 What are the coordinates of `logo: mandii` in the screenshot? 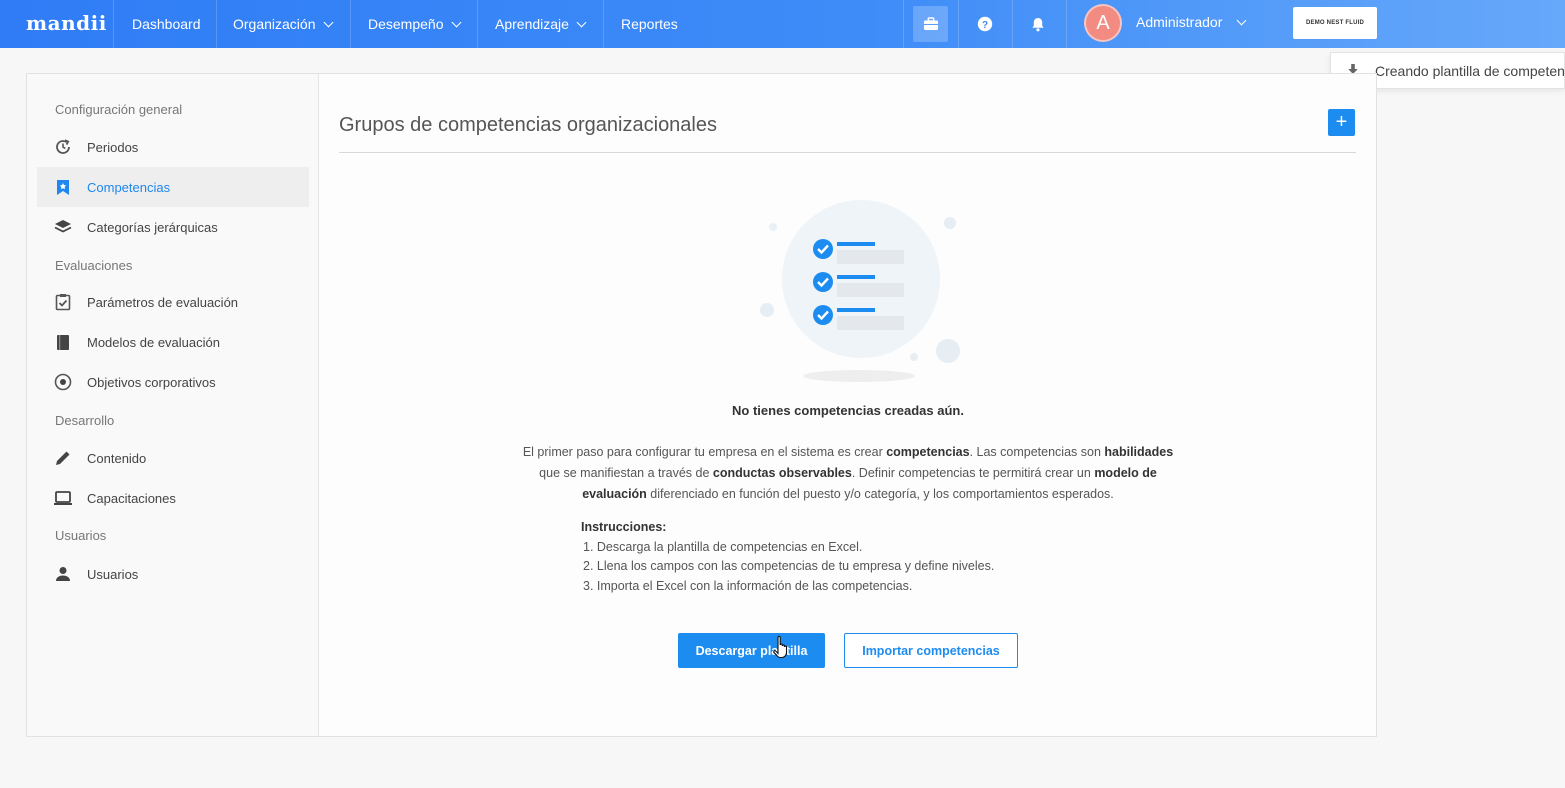 It's located at (66, 23).